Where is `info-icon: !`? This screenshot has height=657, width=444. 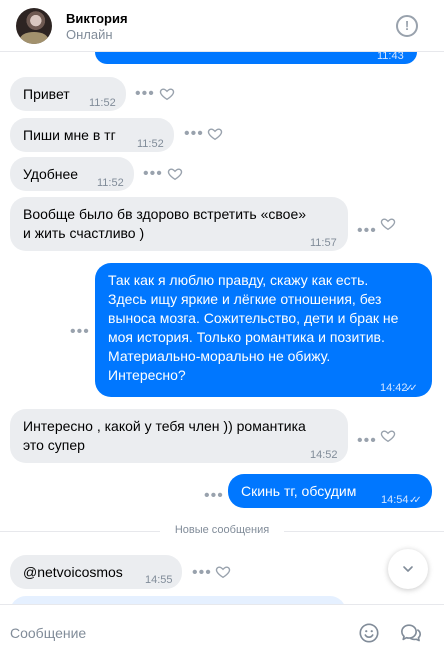 info-icon: ! is located at coordinates (407, 26).